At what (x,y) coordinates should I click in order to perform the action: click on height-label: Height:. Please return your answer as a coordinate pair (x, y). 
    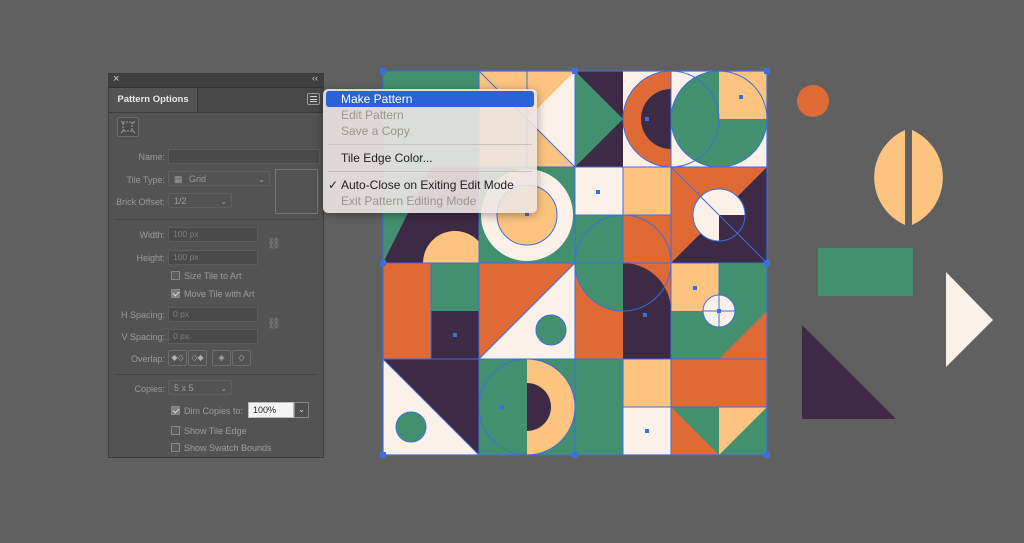
    Looking at the image, I should click on (150, 258).